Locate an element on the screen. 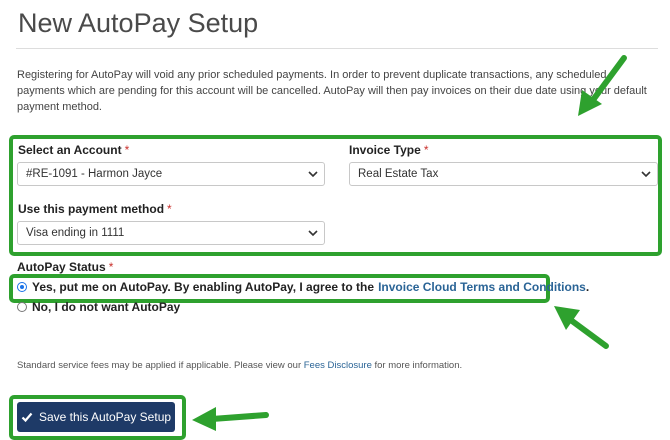 This screenshot has width=670, height=440. payment-method-select: Visa ending in 1111 is located at coordinates (171, 233).